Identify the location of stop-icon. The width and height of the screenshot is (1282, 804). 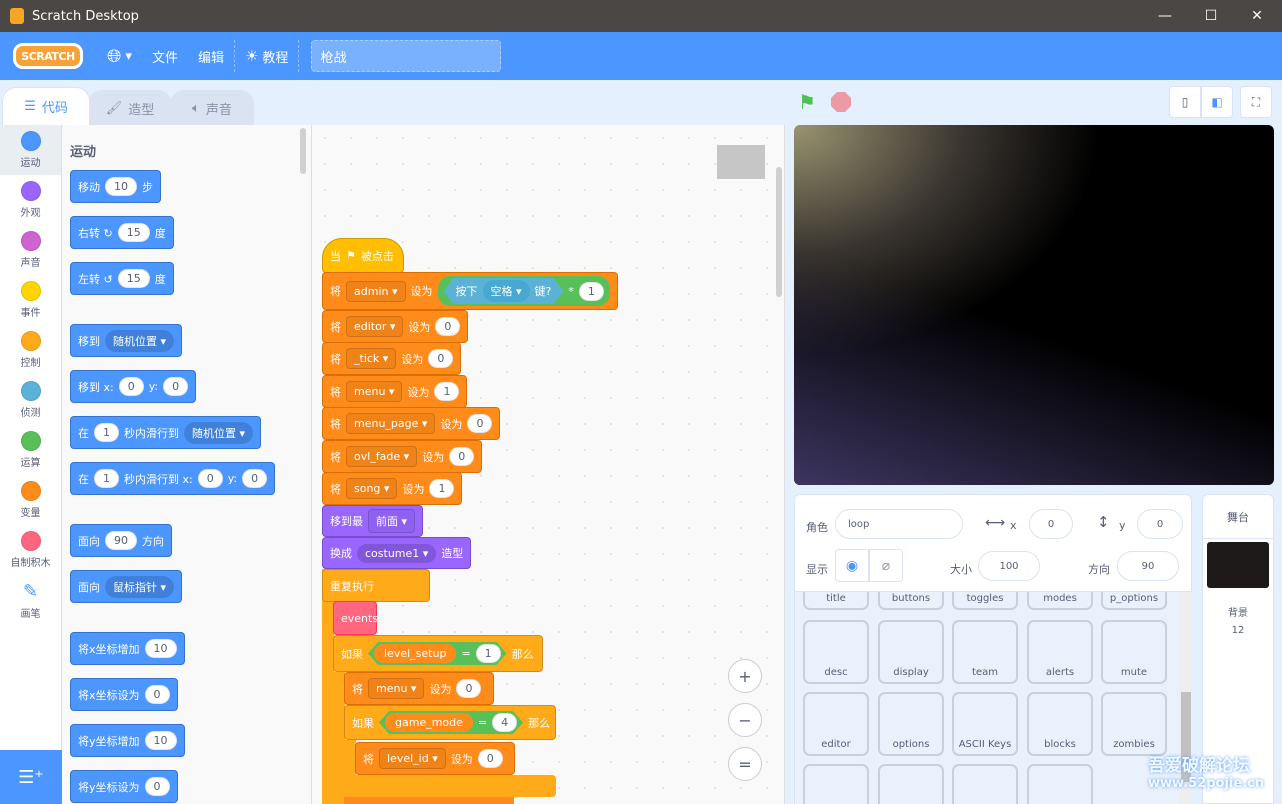
(841, 102).